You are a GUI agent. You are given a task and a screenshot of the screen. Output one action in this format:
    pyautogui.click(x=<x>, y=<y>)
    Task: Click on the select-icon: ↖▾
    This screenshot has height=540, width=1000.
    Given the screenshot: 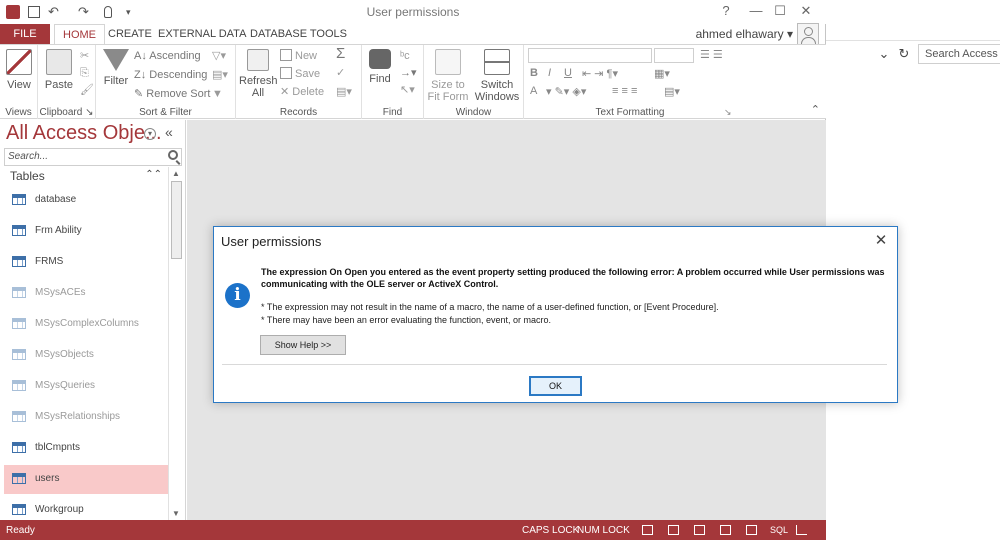 What is the action you would take?
    pyautogui.click(x=407, y=90)
    